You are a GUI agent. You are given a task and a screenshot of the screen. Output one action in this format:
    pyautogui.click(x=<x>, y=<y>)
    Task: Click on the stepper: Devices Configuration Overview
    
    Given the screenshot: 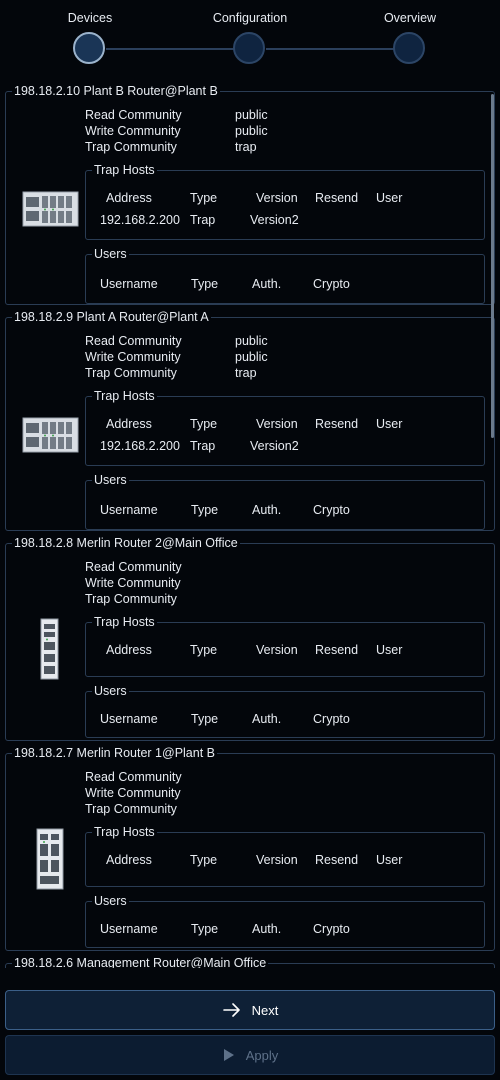 What is the action you would take?
    pyautogui.click(x=250, y=40)
    